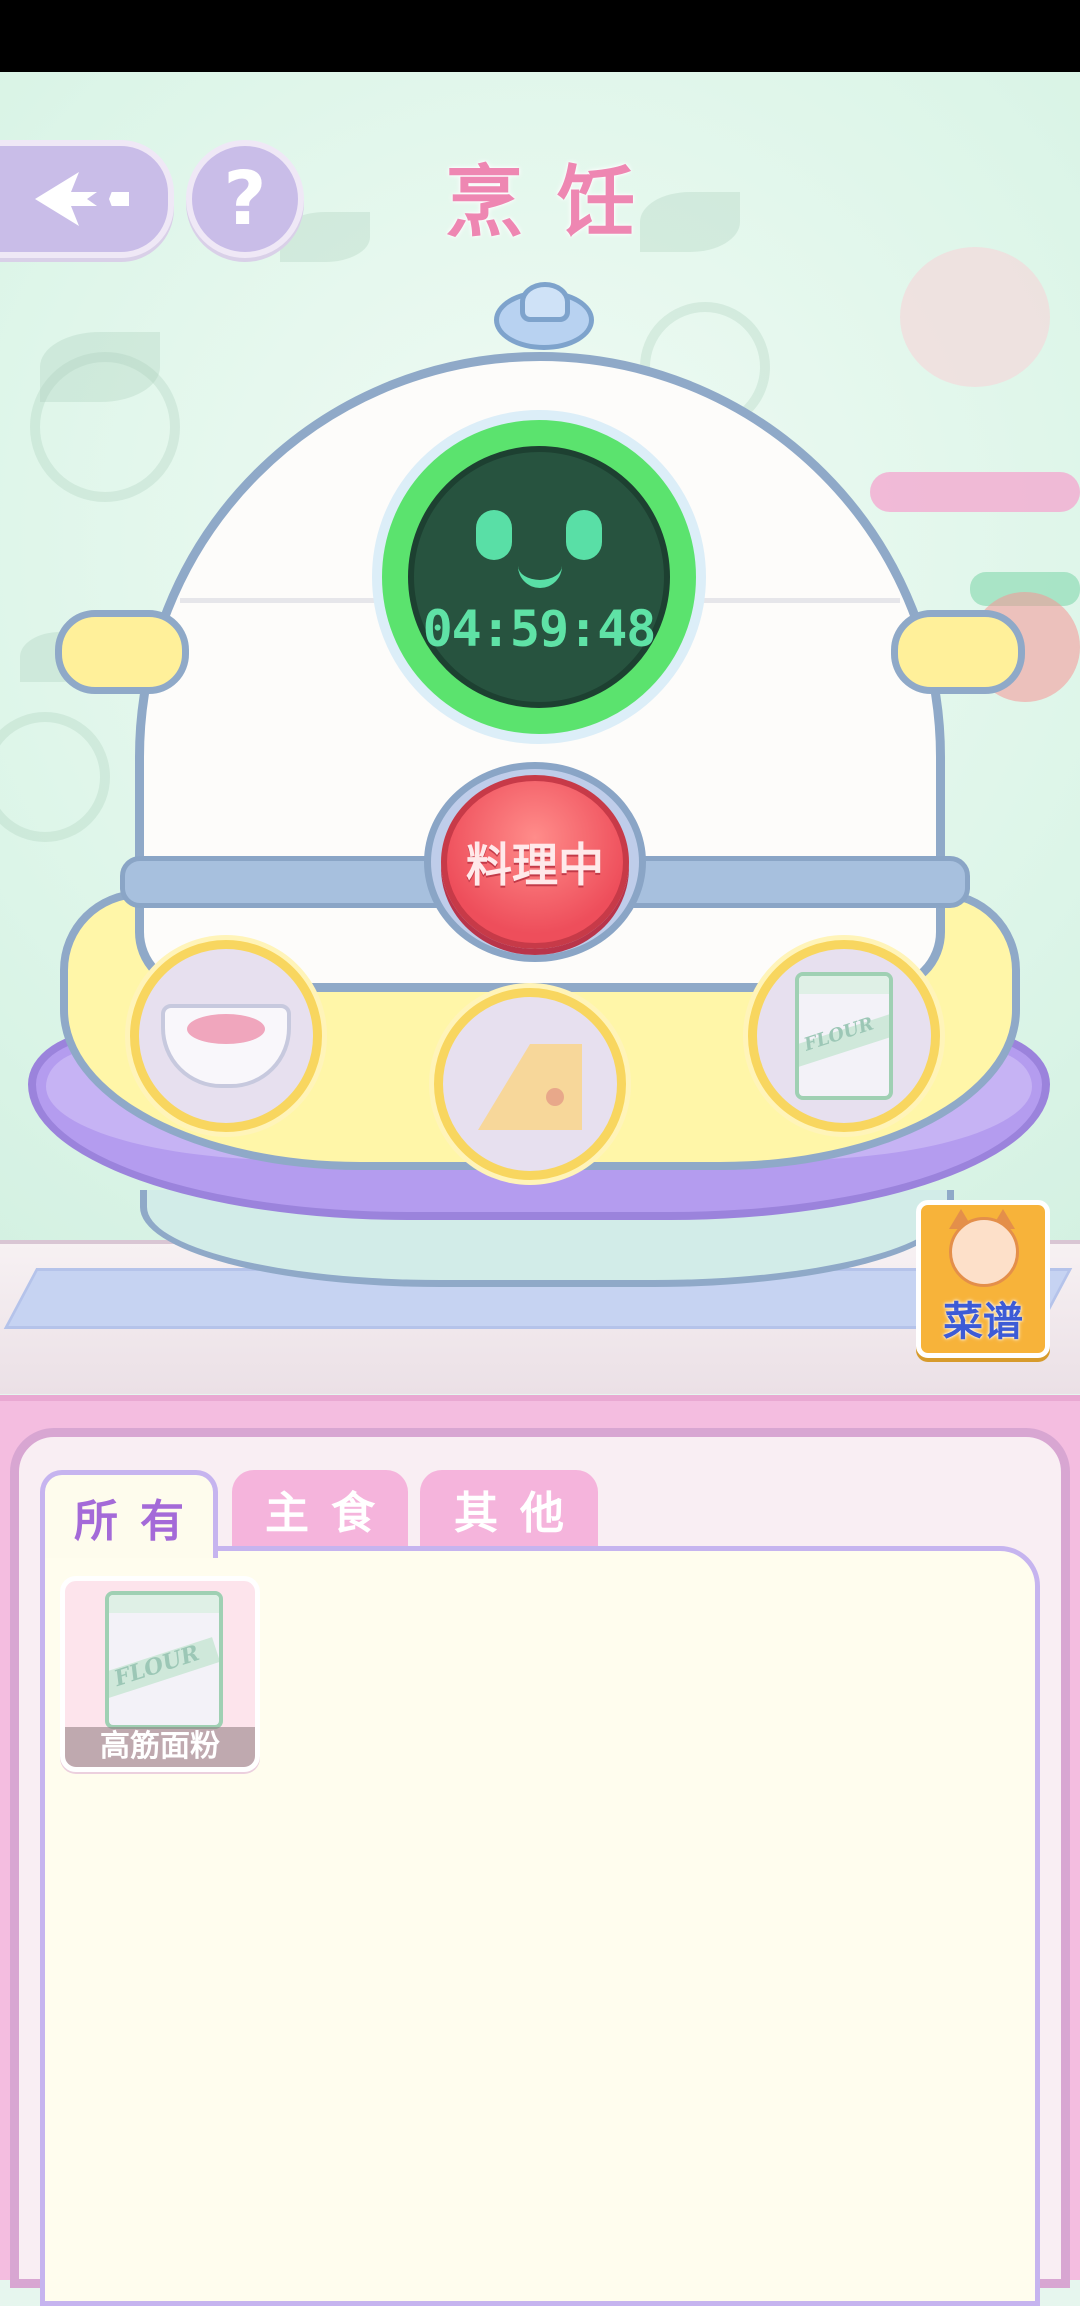  Describe the element at coordinates (530, 1087) in the screenshot. I see `cheese-icon` at that location.